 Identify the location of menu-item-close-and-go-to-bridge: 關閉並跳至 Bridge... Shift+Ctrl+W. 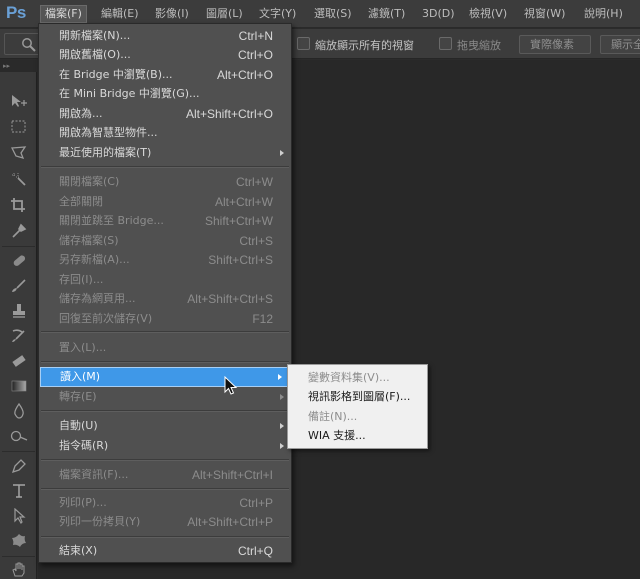
(165, 221).